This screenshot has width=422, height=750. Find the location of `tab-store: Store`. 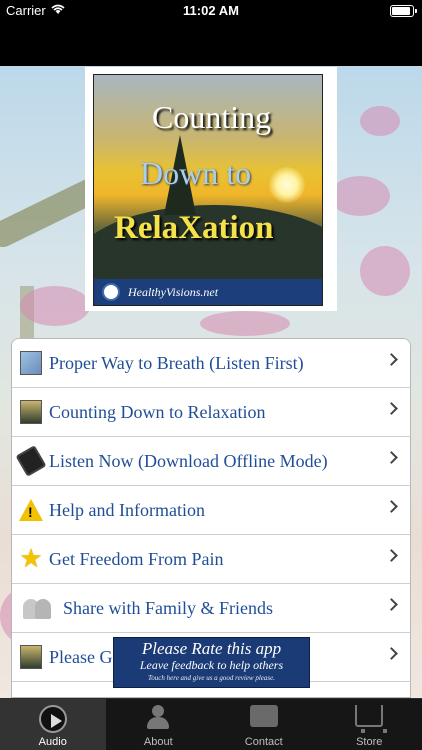

tab-store: Store is located at coordinates (369, 724).